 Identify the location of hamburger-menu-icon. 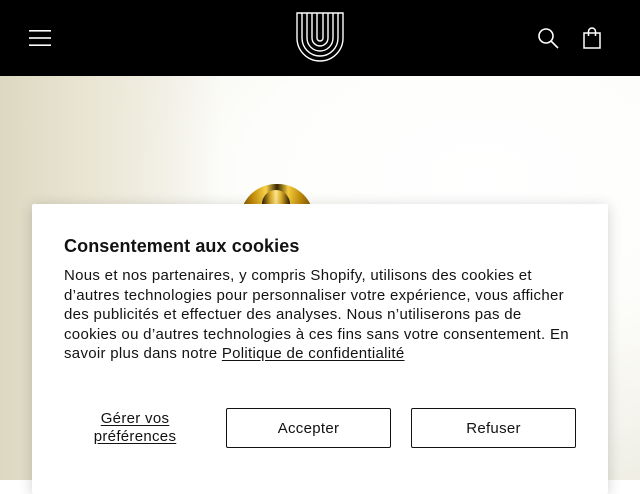
(40, 38).